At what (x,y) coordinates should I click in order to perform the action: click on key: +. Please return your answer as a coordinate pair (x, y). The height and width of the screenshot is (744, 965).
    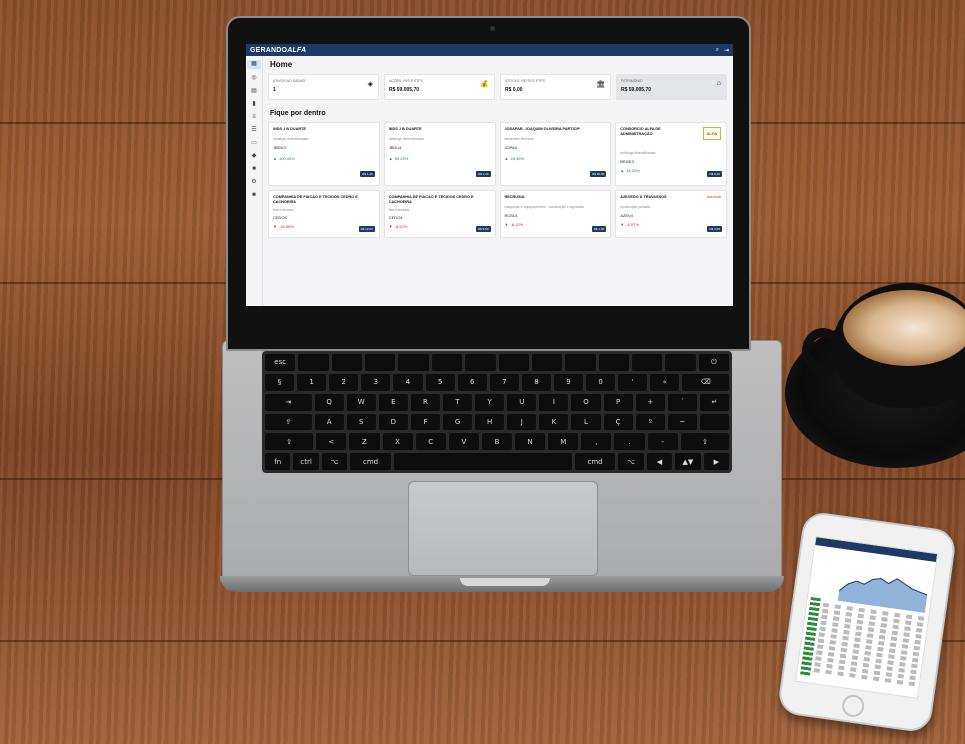
    Looking at the image, I should click on (650, 402).